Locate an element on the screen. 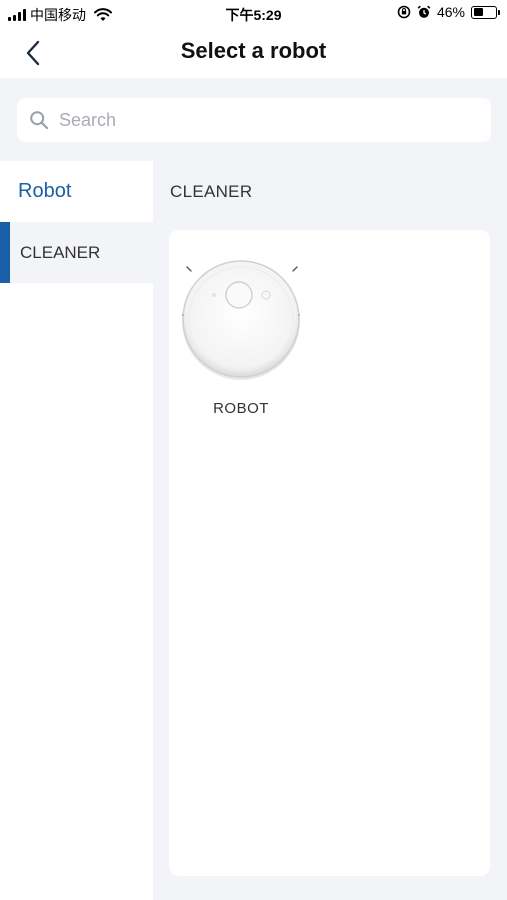 The width and height of the screenshot is (507, 900). active-indicator is located at coordinates (5, 252).